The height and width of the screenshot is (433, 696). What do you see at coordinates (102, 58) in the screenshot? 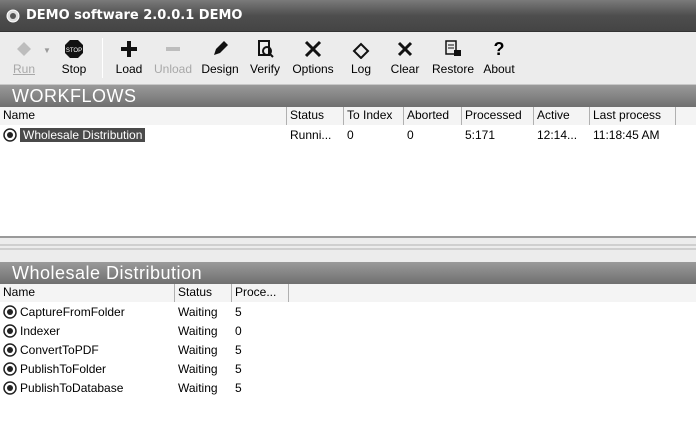
I see `toolbar-separator` at bounding box center [102, 58].